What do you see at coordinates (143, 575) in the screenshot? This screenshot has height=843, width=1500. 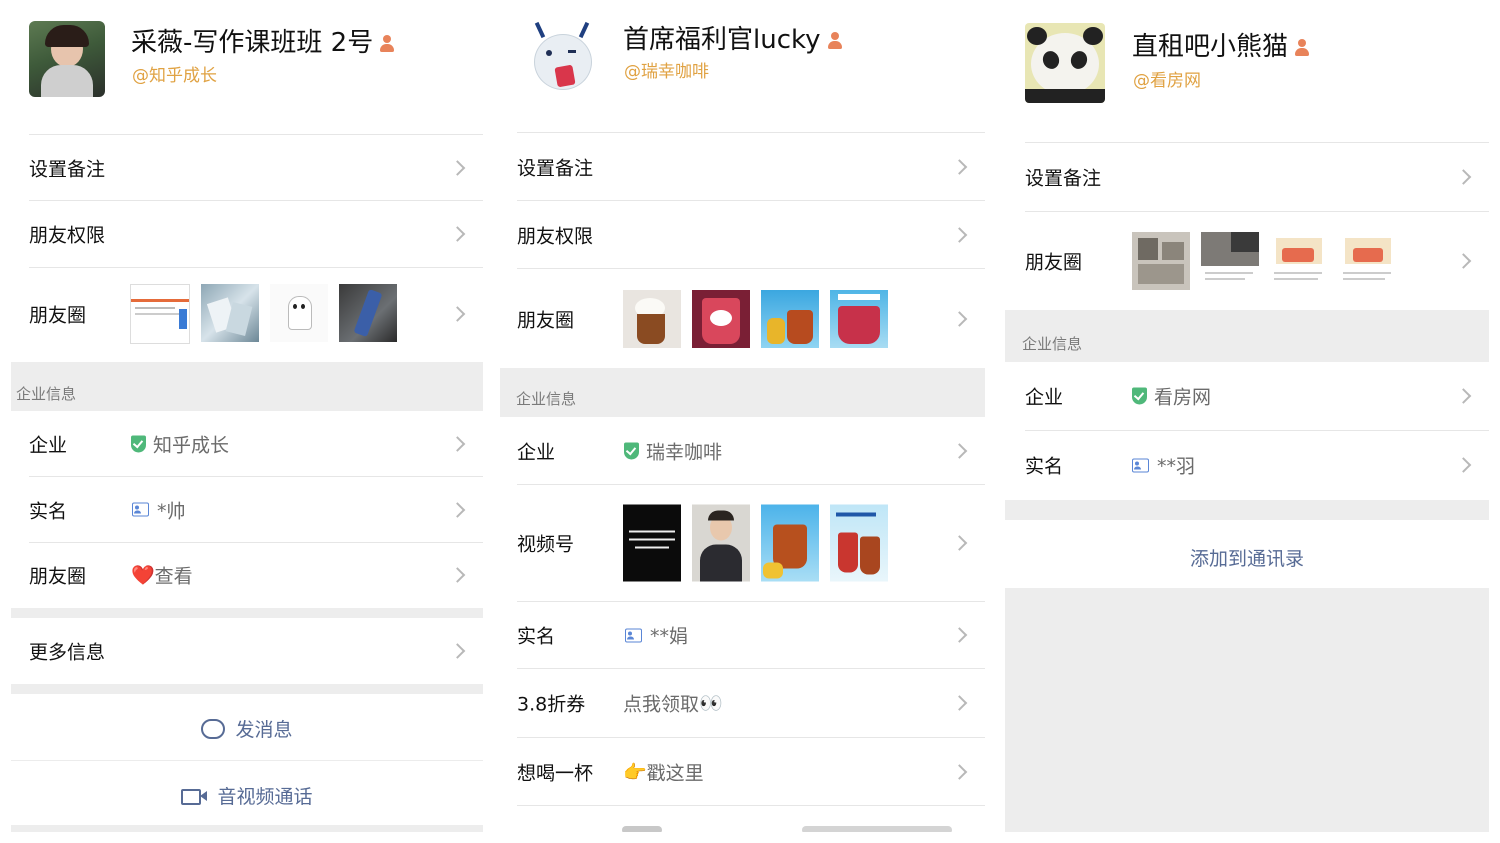 I see `heart-icon: ❤️` at bounding box center [143, 575].